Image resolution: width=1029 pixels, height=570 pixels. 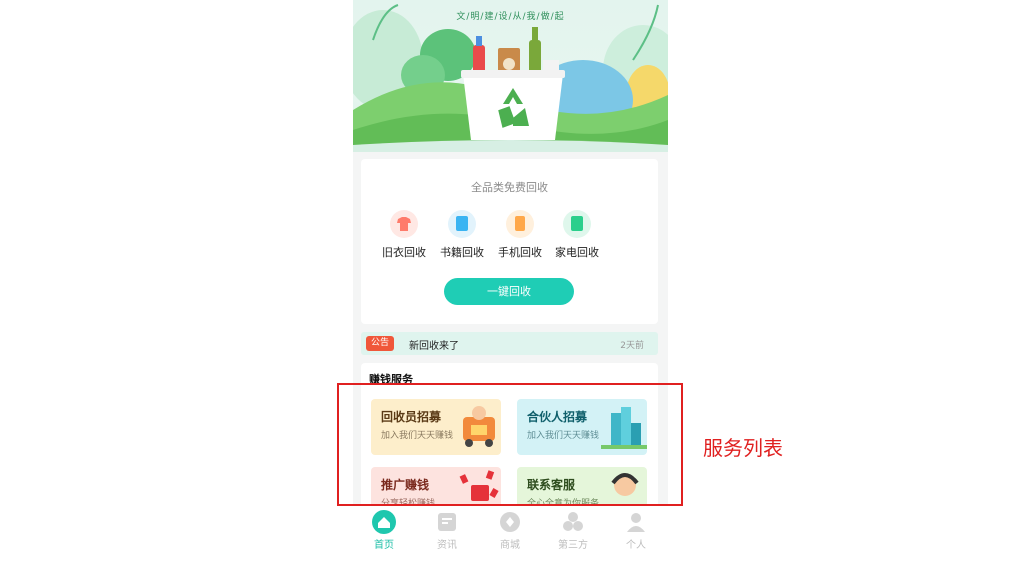 I want to click on category-books: 书籍回收, so click(x=462, y=235).